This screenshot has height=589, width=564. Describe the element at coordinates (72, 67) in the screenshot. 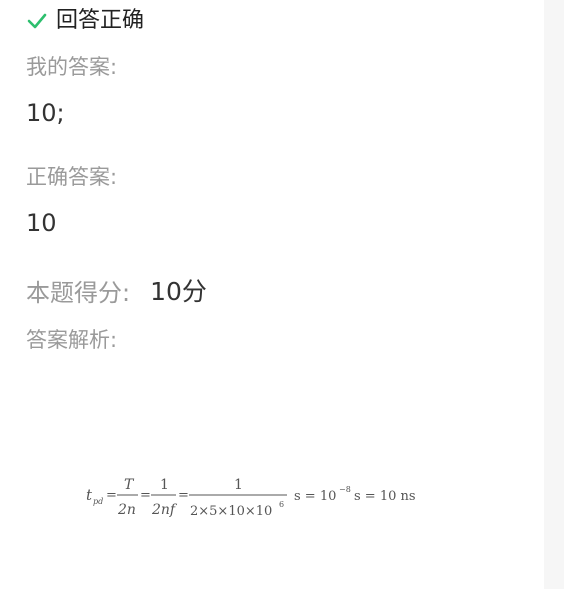

I see `my-answer-label: 我的答案:` at that location.